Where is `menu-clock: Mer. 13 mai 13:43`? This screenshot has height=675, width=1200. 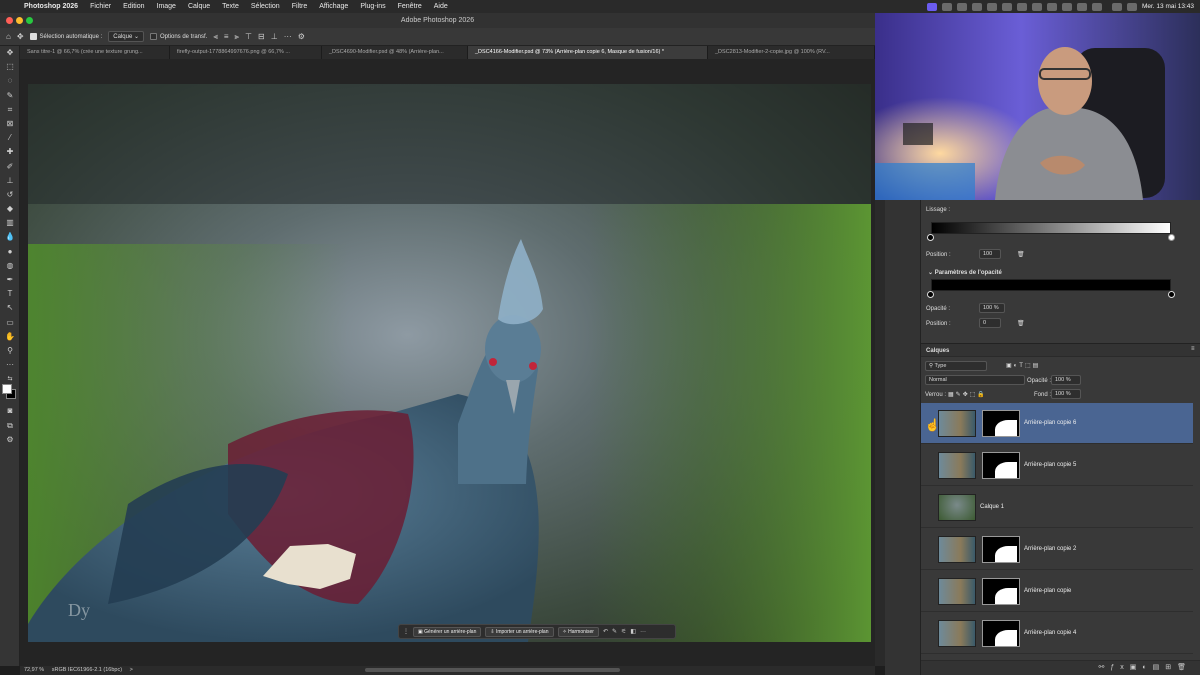 menu-clock: Mer. 13 mai 13:43 is located at coordinates (1168, 6).